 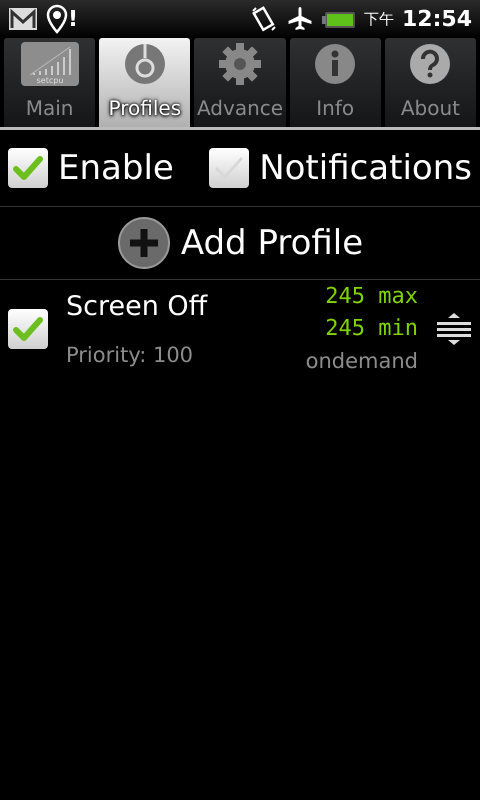 I want to click on profile-row: Screen Off Priority: 100 245 max 245 min ondemand, so click(x=240, y=329).